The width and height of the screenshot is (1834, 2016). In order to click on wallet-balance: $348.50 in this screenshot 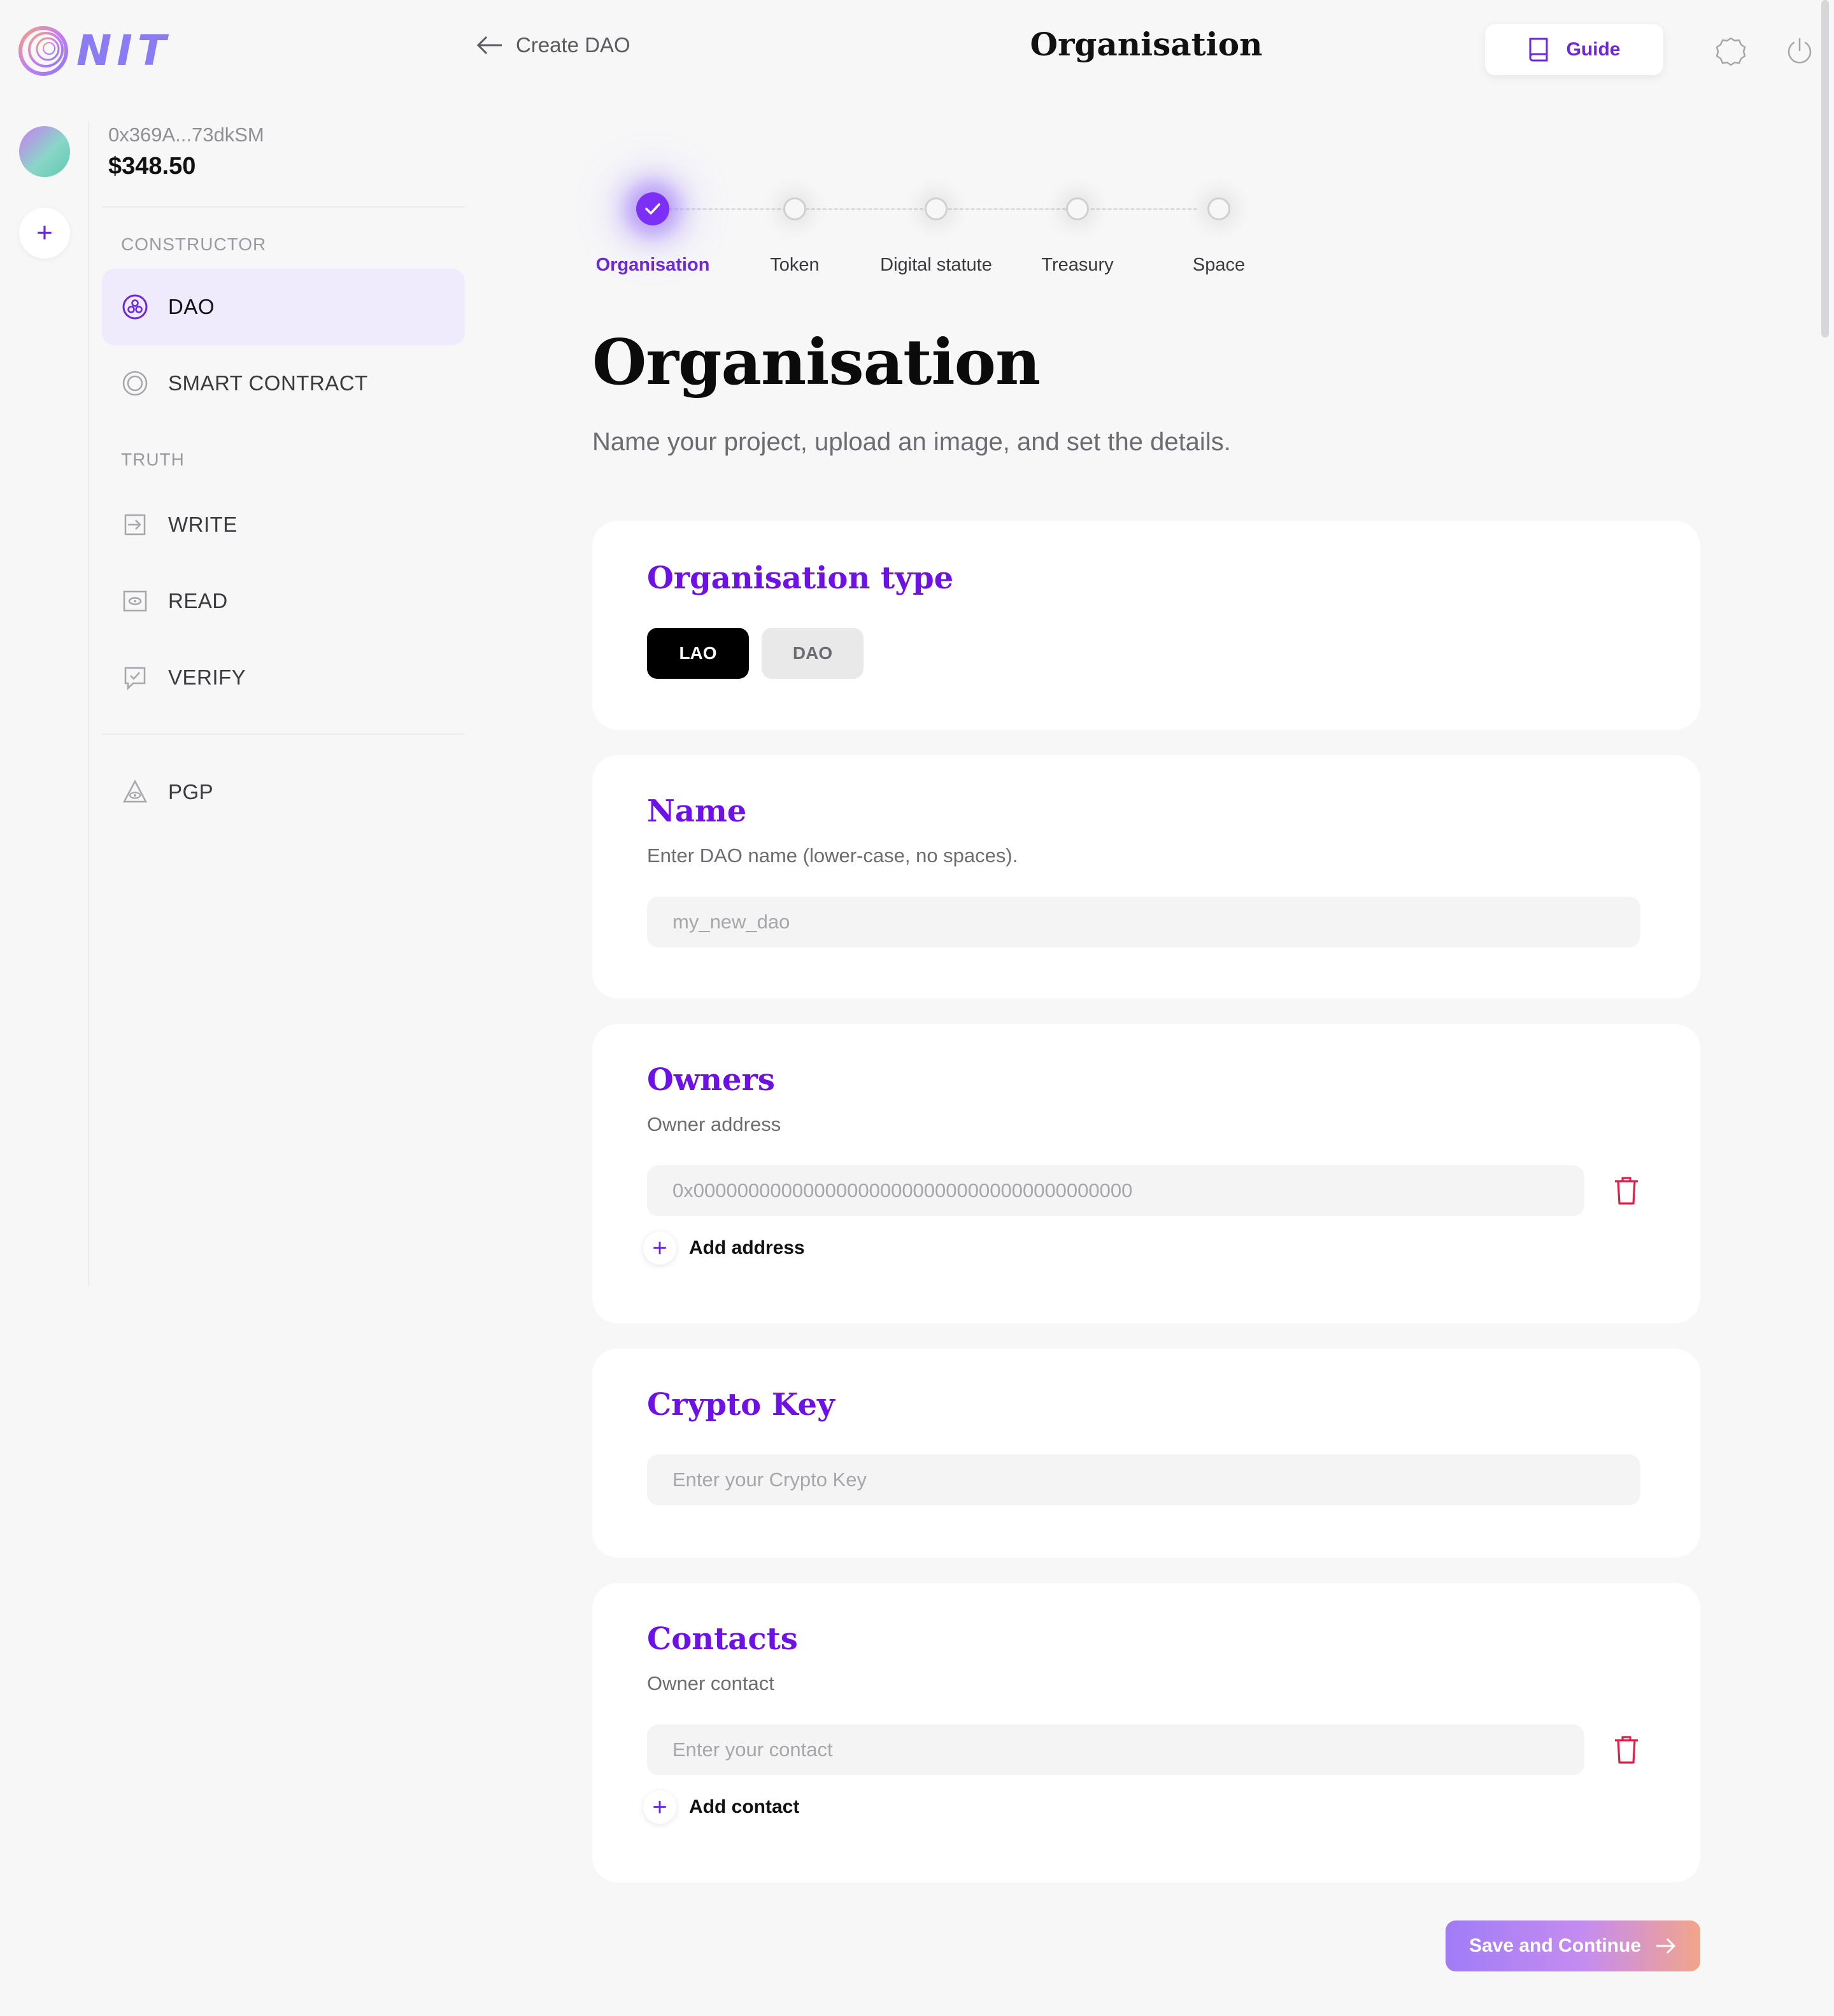, I will do `click(152, 166)`.